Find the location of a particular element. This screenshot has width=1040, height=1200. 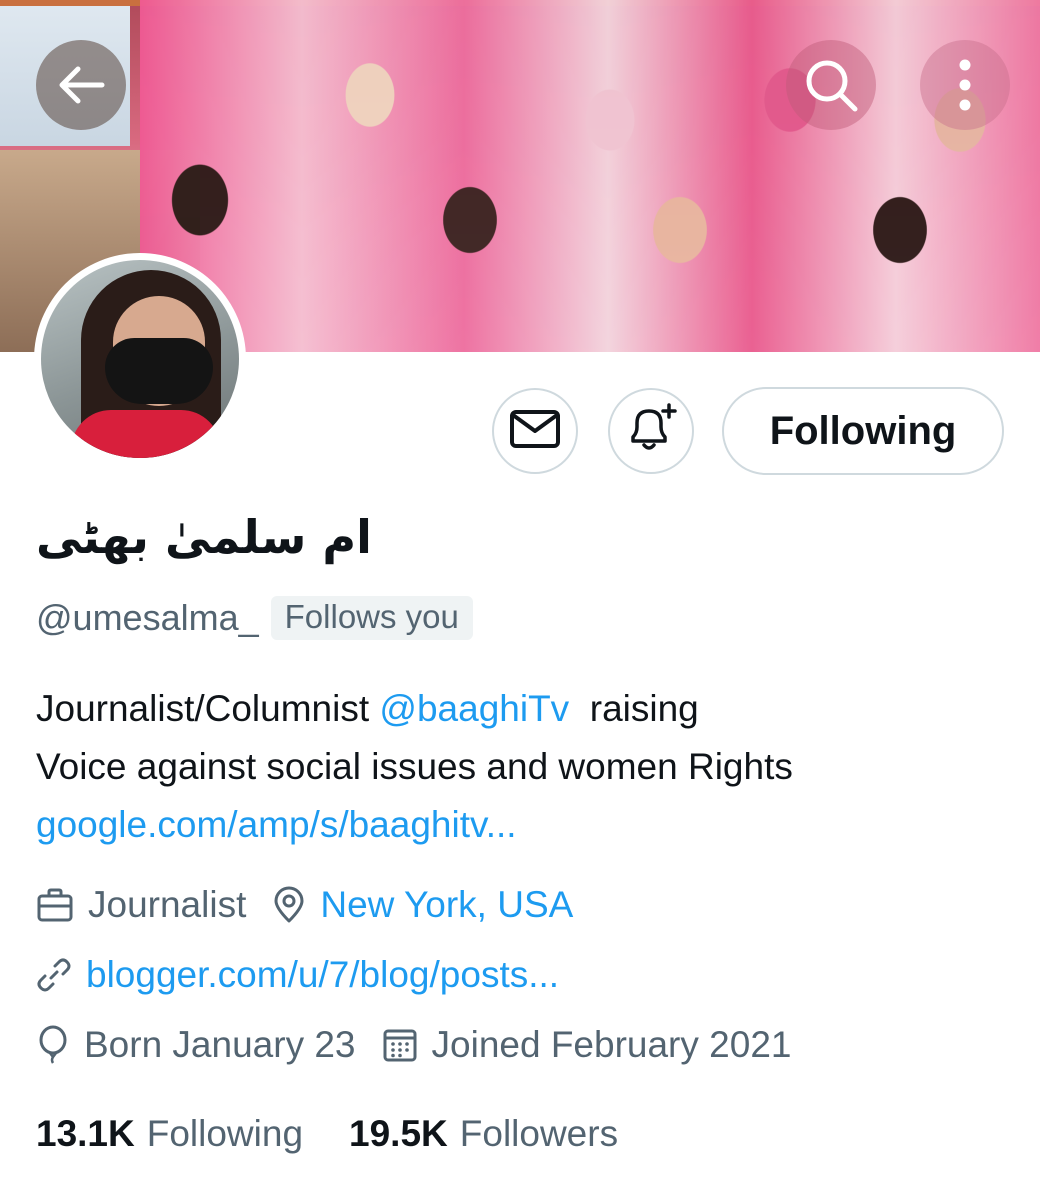

follows-you-badge: Follows you is located at coordinates (371, 618).